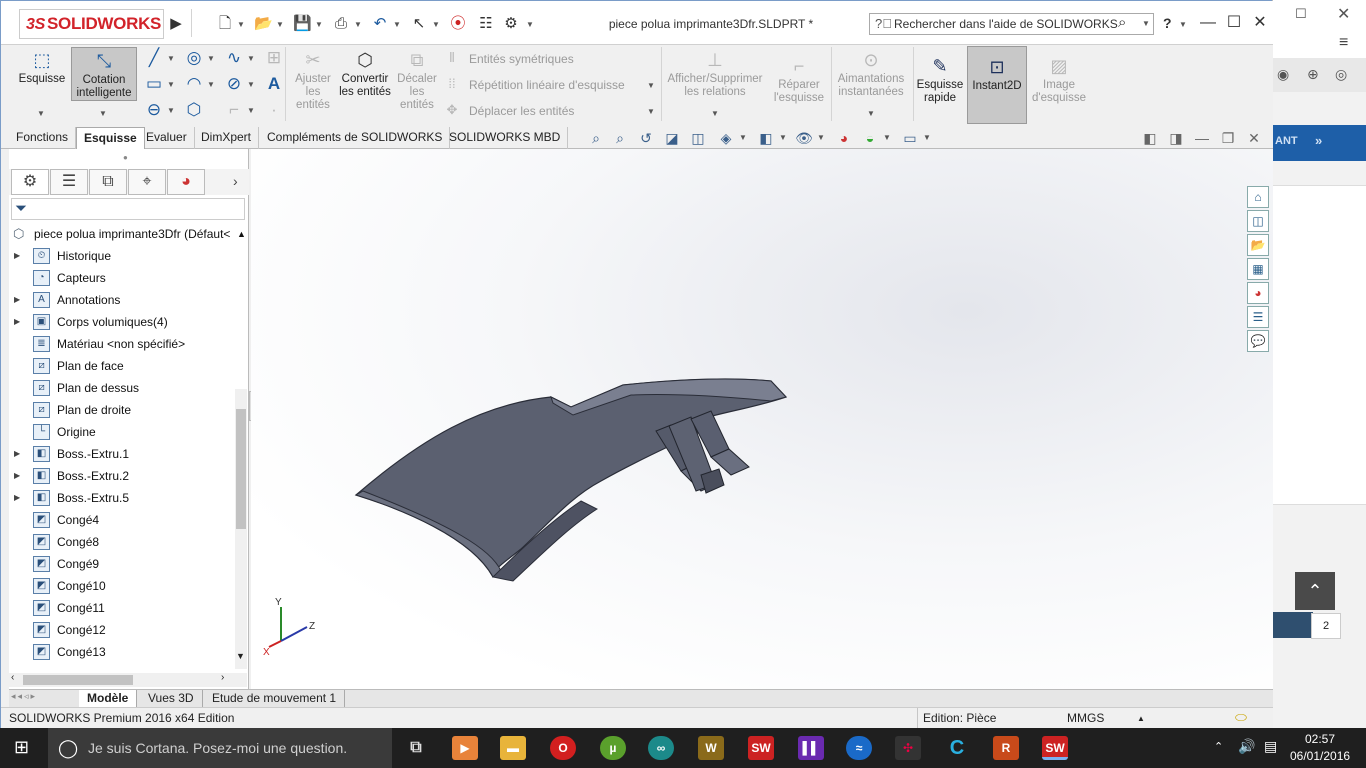 This screenshot has height=768, width=1366. Describe the element at coordinates (417, 80) in the screenshot. I see `decaler-entites-button: ⧉ Décaler les entités` at that location.